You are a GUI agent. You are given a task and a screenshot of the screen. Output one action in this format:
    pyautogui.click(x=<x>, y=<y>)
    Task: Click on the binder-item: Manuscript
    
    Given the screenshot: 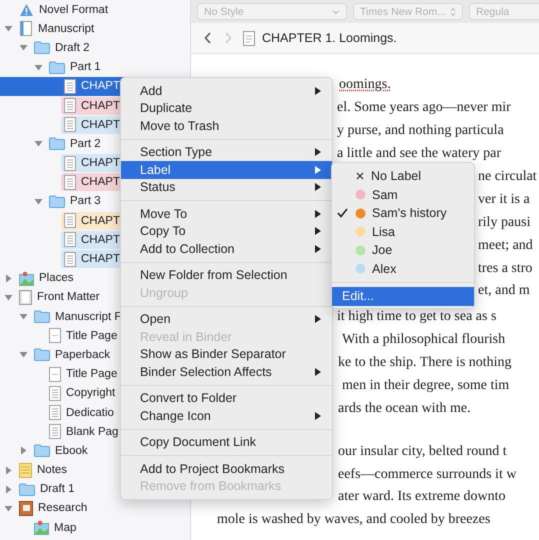 What is the action you would take?
    pyautogui.click(x=75, y=29)
    